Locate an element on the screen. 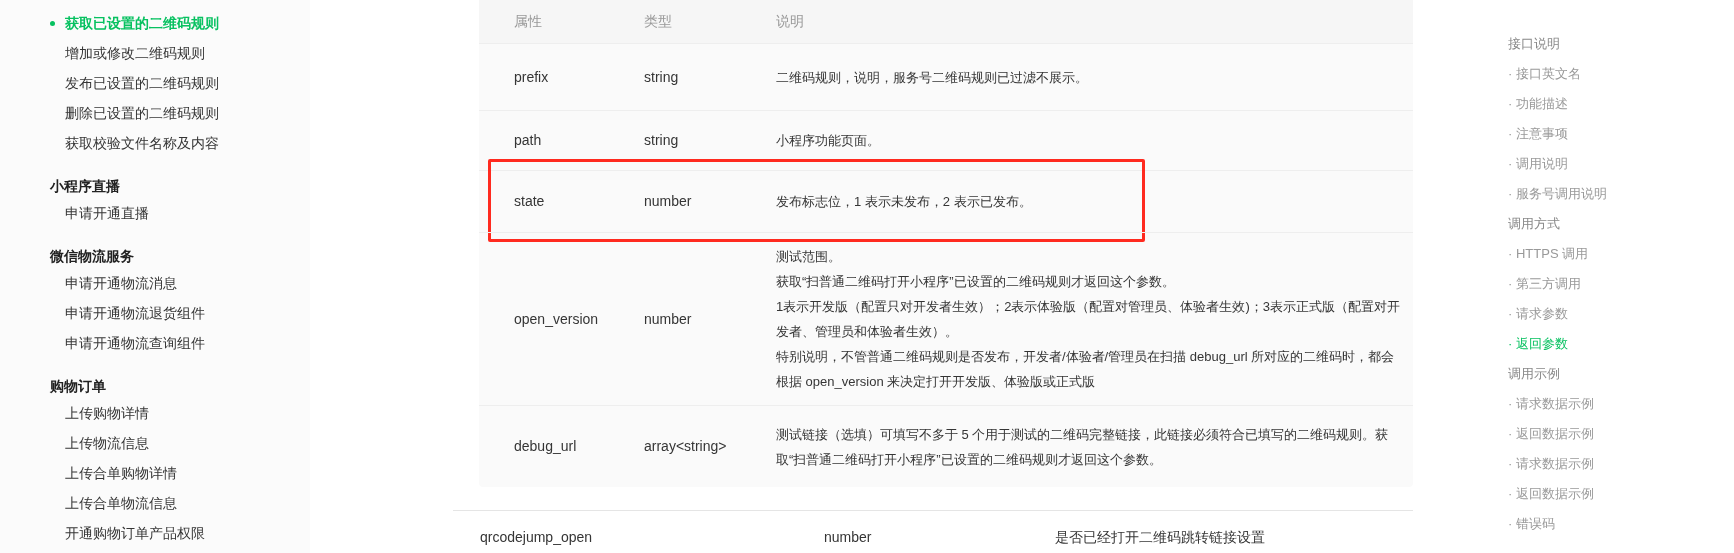  sidebar-link: 申请开通直播 is located at coordinates (107, 213).